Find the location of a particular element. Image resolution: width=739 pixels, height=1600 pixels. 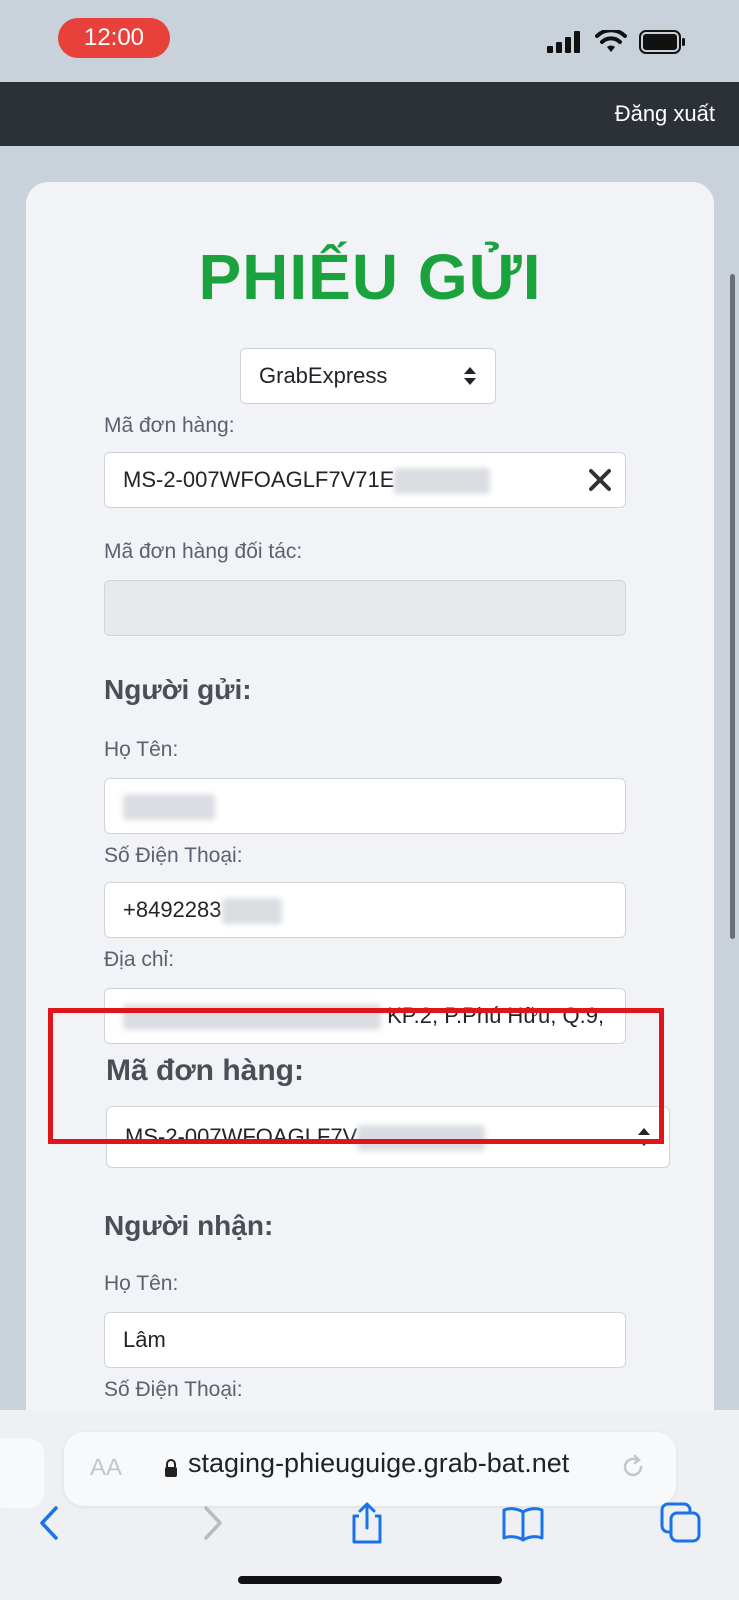

forward-icon is located at coordinates (211, 1523).